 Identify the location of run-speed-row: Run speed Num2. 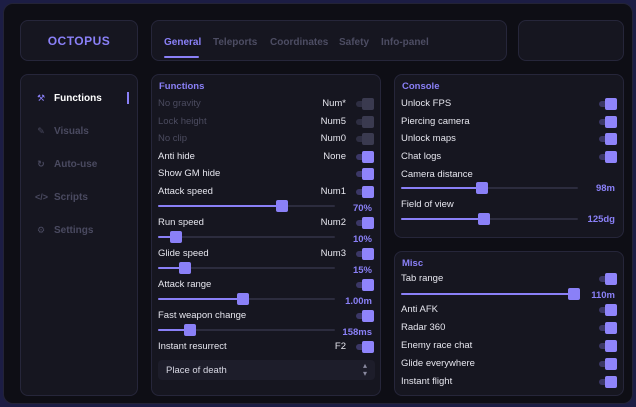
(266, 222).